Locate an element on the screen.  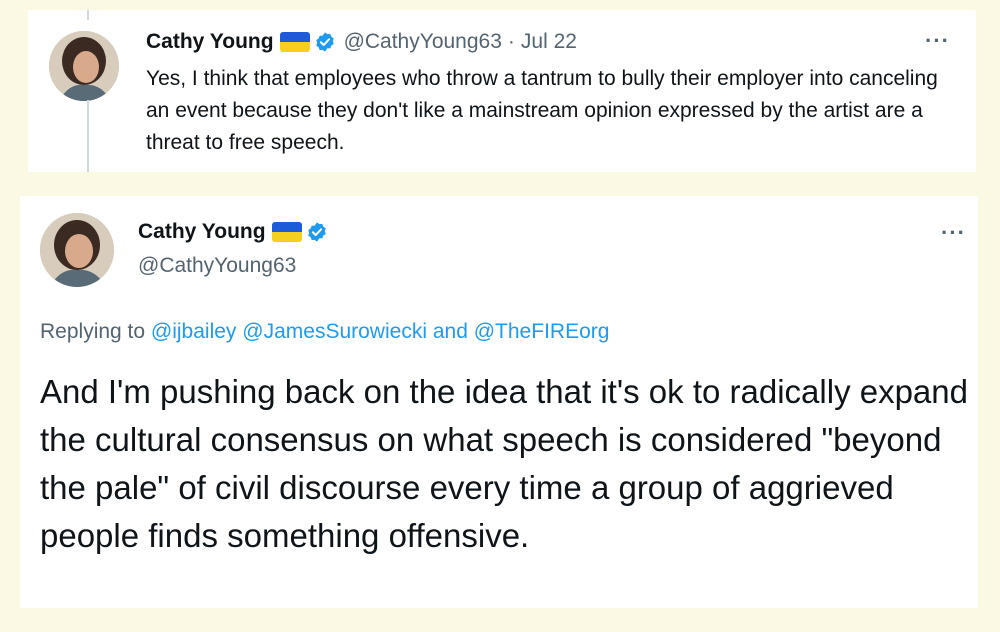
replying-prefix: Replying to is located at coordinates (93, 331).